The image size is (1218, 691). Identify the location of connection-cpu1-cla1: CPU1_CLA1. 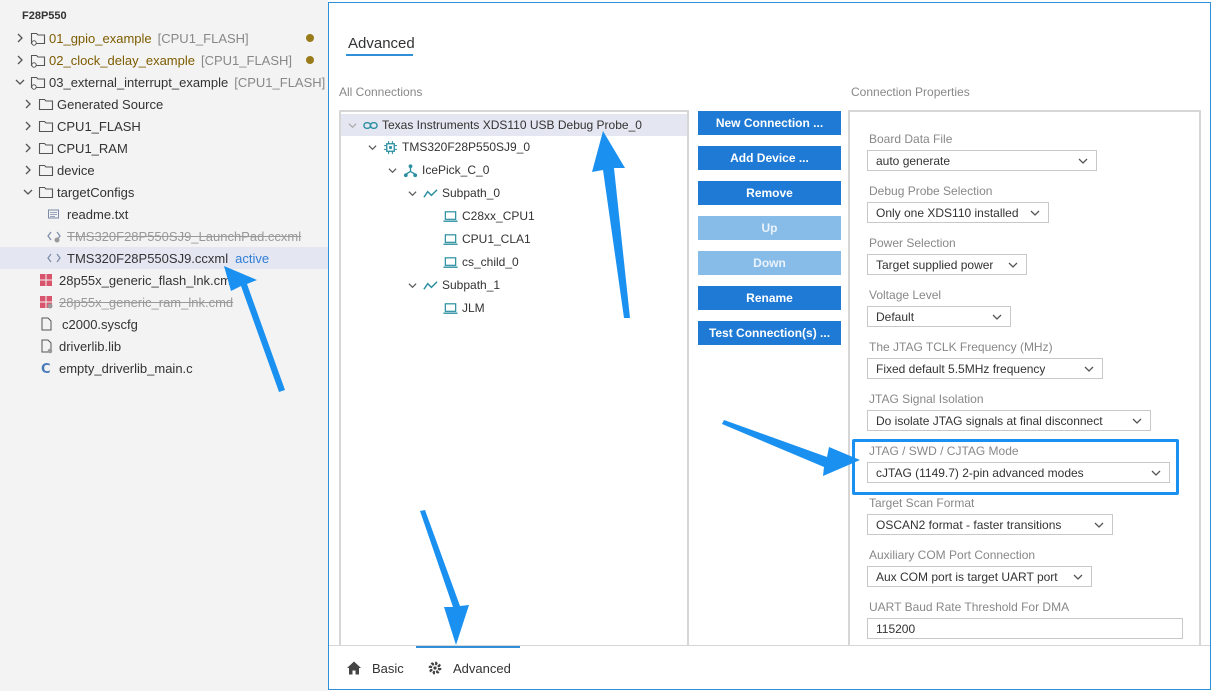
(487, 239).